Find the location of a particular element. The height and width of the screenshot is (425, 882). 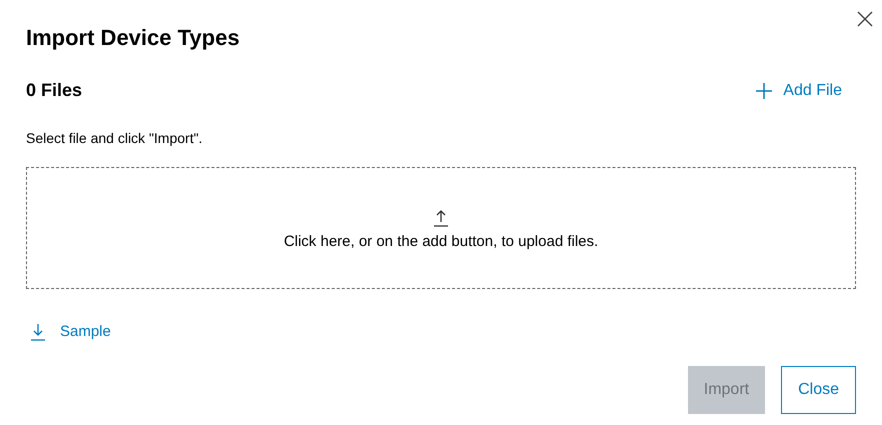

dialog-title: Import Device Types is located at coordinates (133, 38).